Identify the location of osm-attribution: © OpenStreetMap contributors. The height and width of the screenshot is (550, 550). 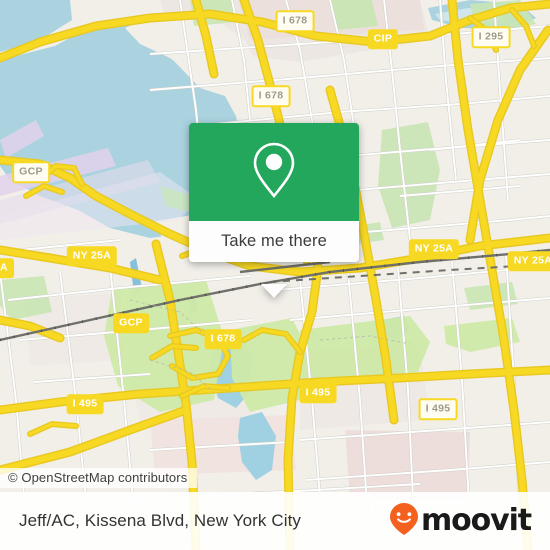
(99, 478).